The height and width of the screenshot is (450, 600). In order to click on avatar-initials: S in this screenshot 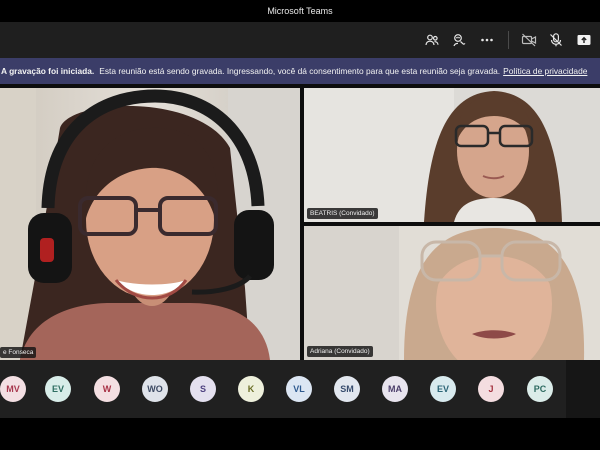, I will do `click(202, 389)`.